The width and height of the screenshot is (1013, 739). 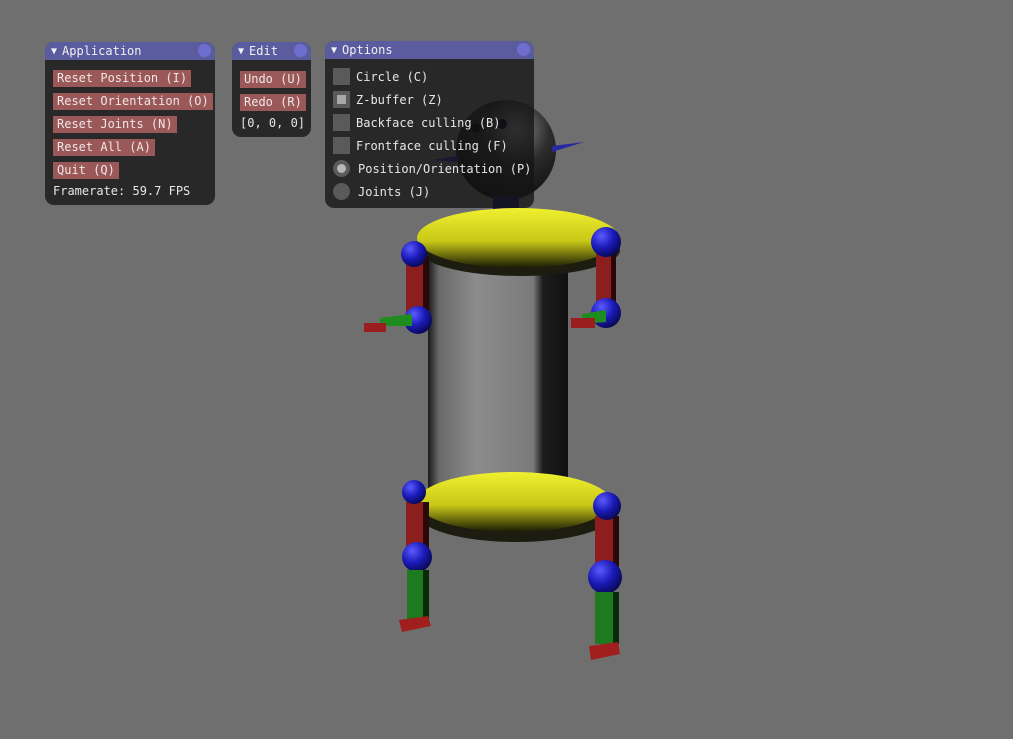 What do you see at coordinates (133, 101) in the screenshot?
I see `reset-orientation-button: Reset Orientation (O)` at bounding box center [133, 101].